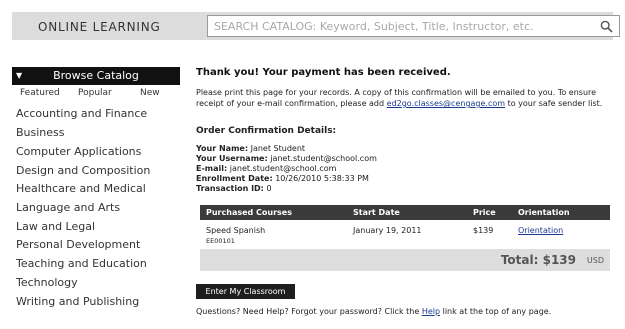 This screenshot has height=329, width=625. What do you see at coordinates (222, 148) in the screenshot?
I see `detail-name-label: Your Name:` at bounding box center [222, 148].